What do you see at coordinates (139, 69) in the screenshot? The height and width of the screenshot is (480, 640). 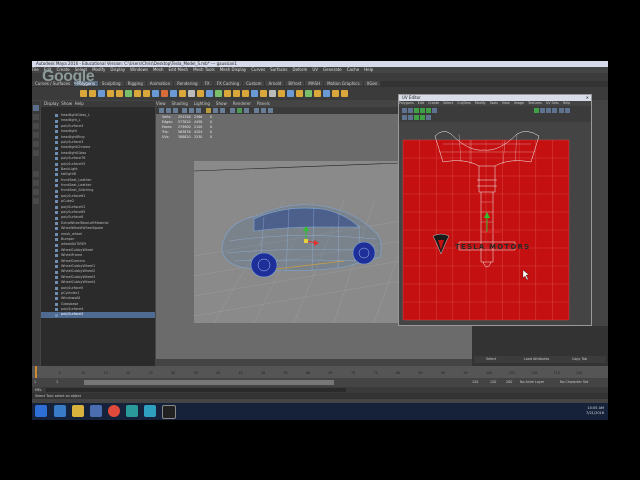 I see `menu-windows: Windows` at bounding box center [139, 69].